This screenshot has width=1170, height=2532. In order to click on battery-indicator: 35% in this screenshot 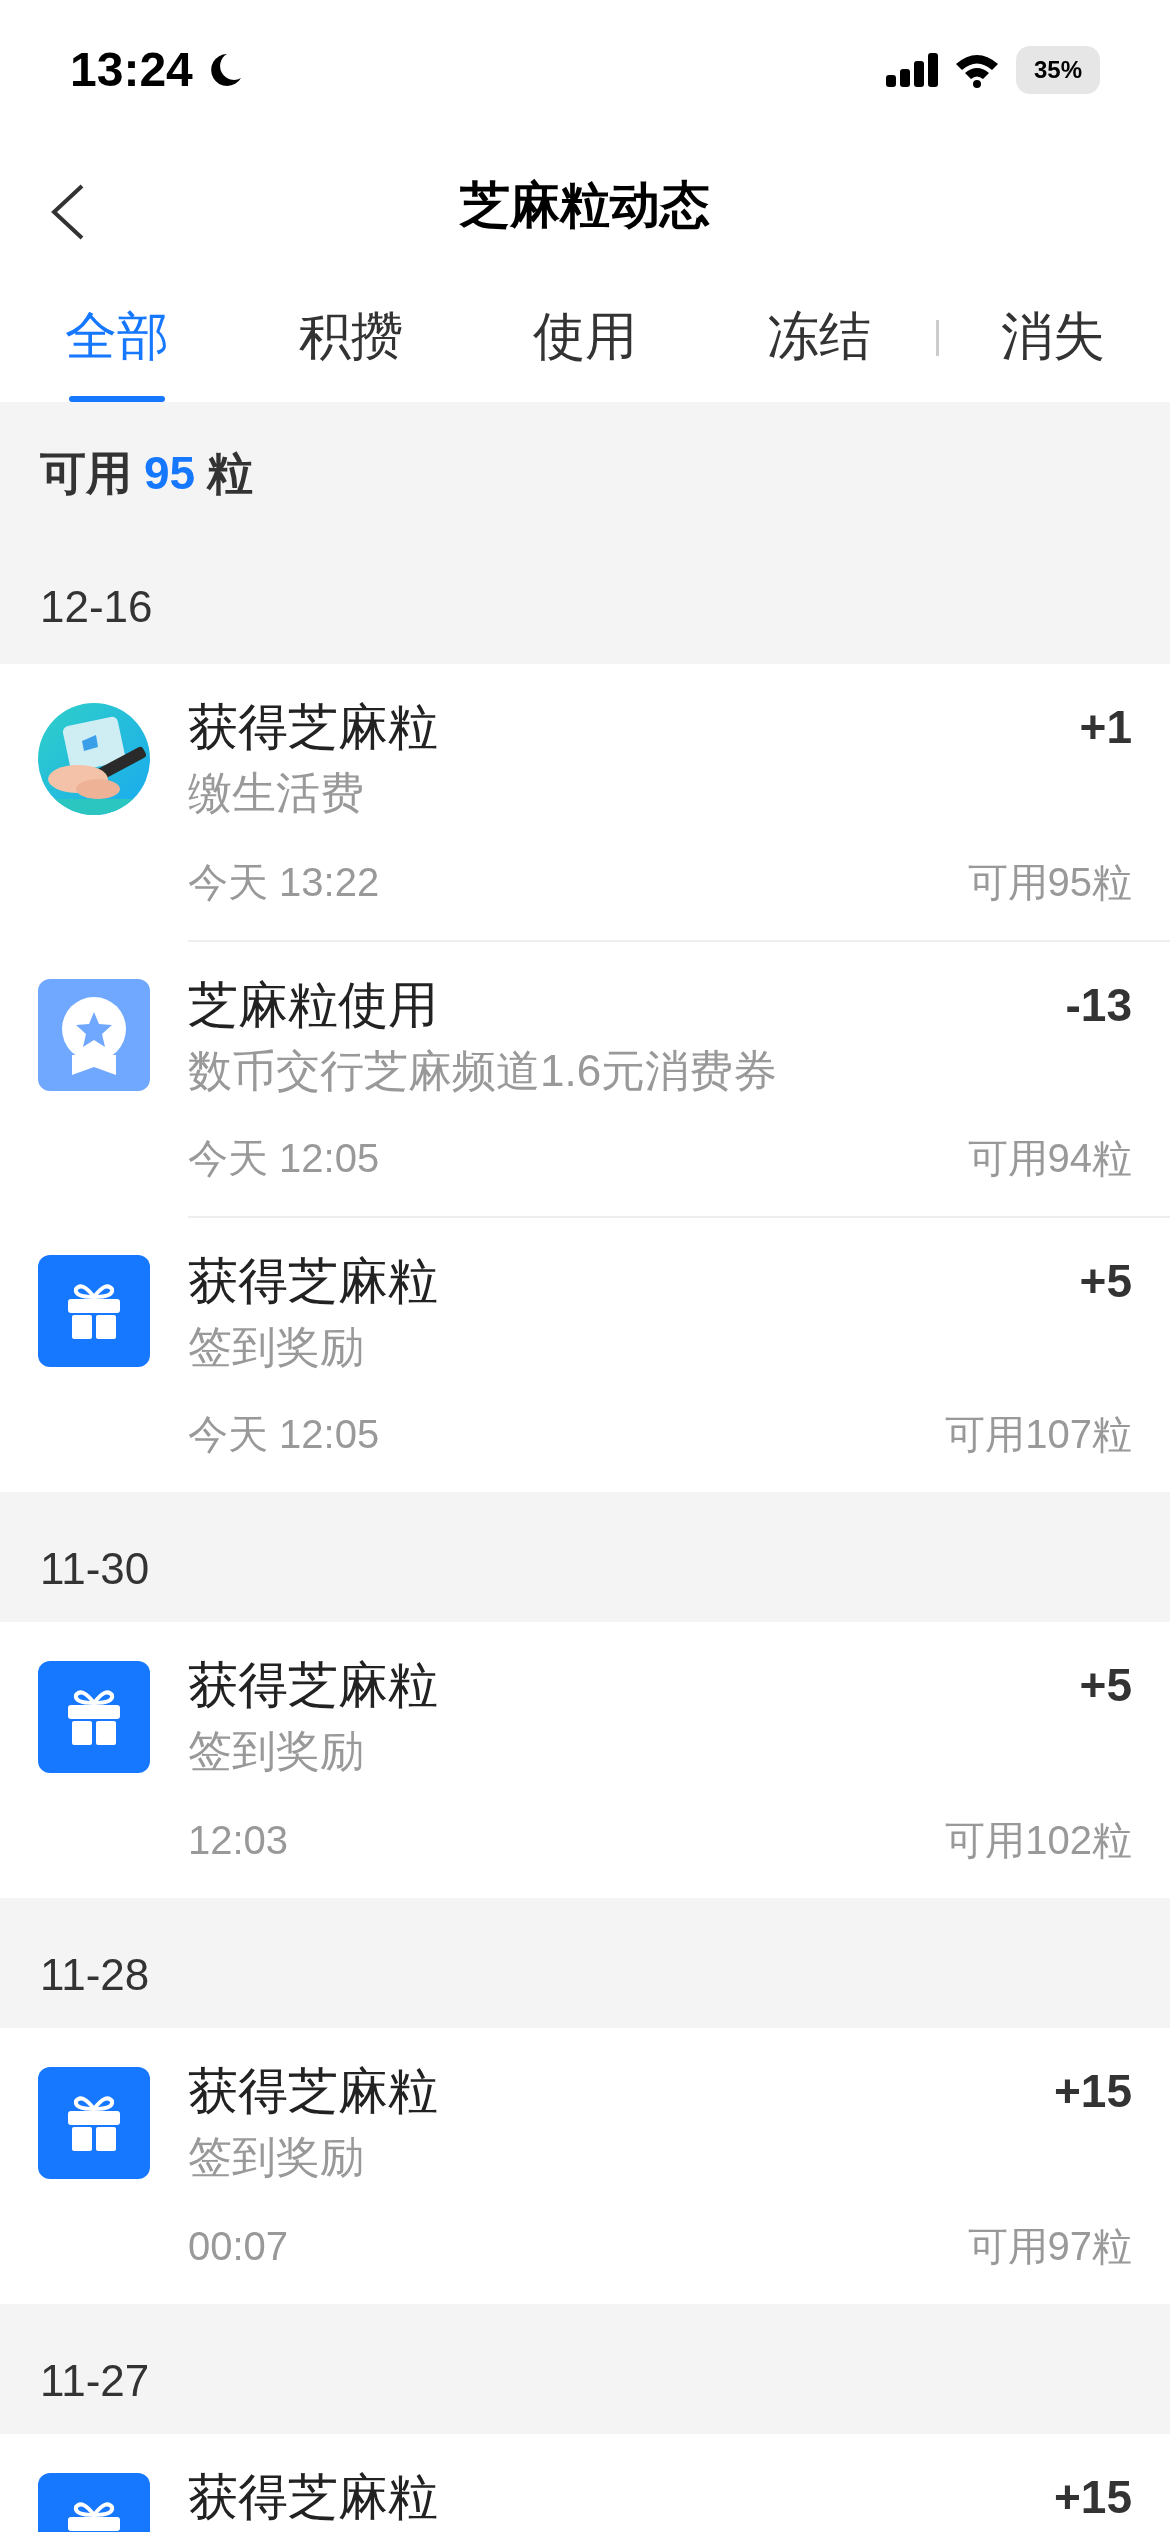, I will do `click(1057, 70)`.